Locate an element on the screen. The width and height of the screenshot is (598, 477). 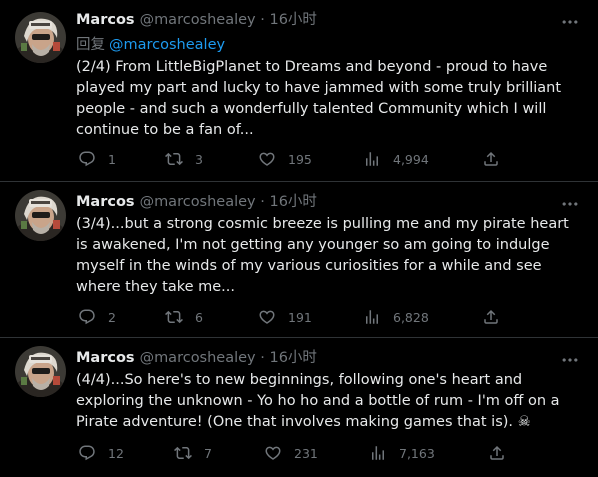
views-count: 6,828 is located at coordinates (411, 317).